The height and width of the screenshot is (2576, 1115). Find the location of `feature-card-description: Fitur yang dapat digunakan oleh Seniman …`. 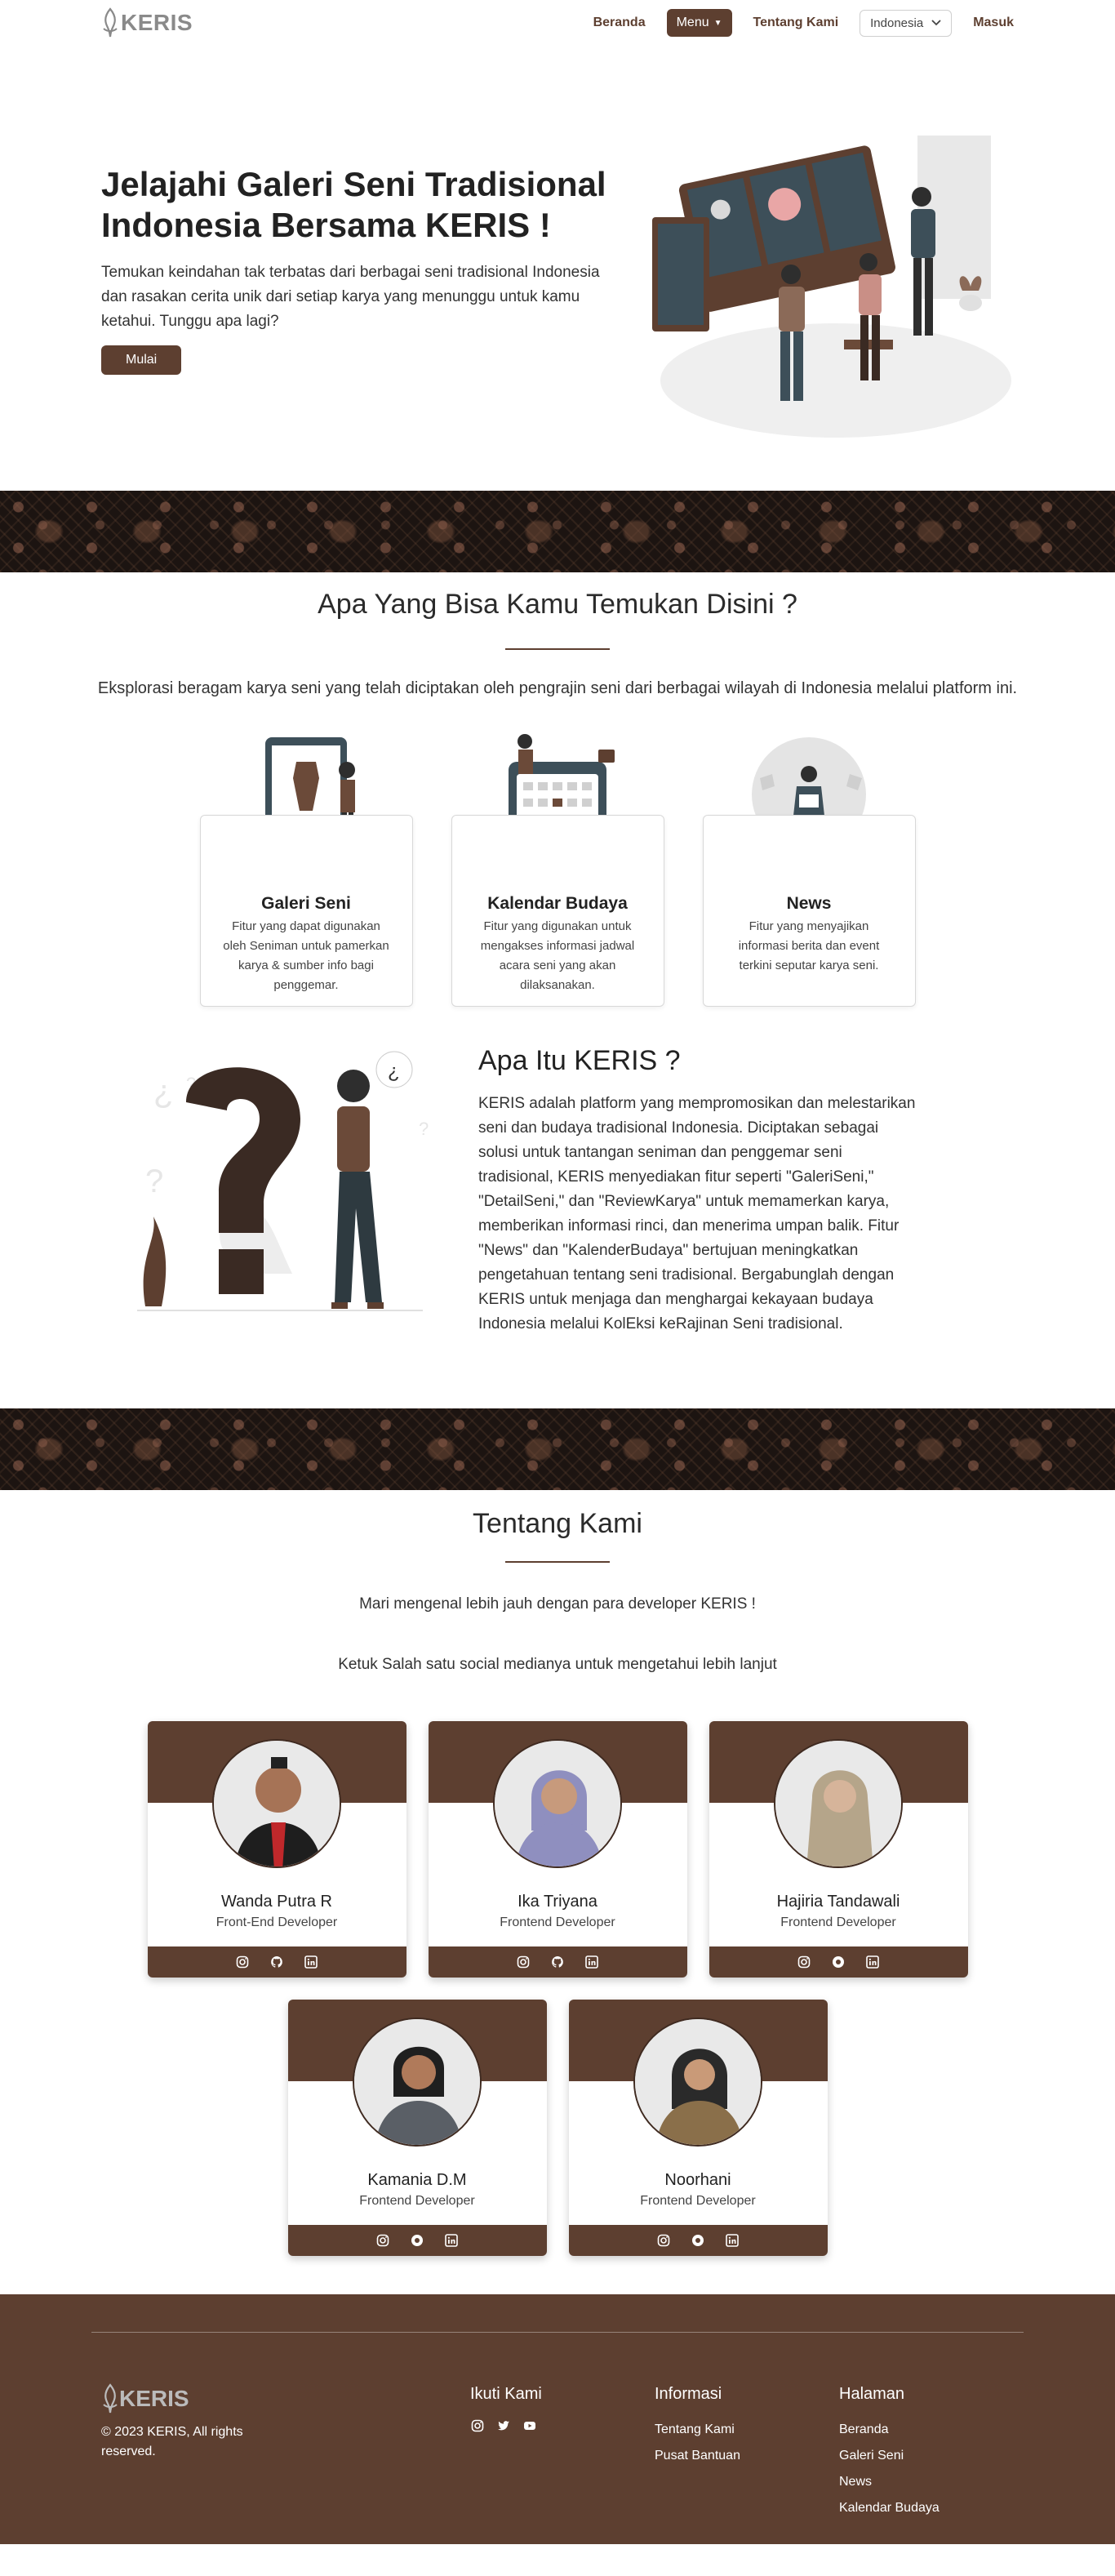

feature-card-description: Fitur yang dapat digunakan oleh Seniman … is located at coordinates (306, 955).